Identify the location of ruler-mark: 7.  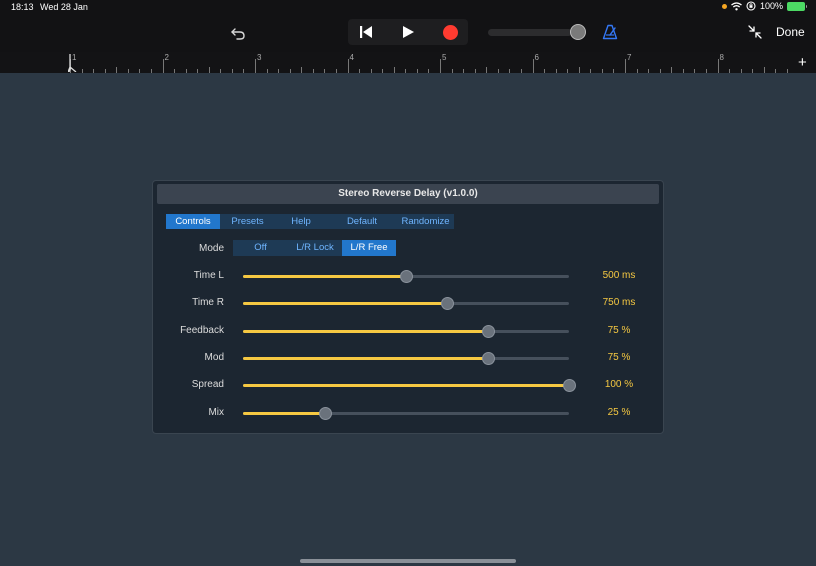
(629, 57).